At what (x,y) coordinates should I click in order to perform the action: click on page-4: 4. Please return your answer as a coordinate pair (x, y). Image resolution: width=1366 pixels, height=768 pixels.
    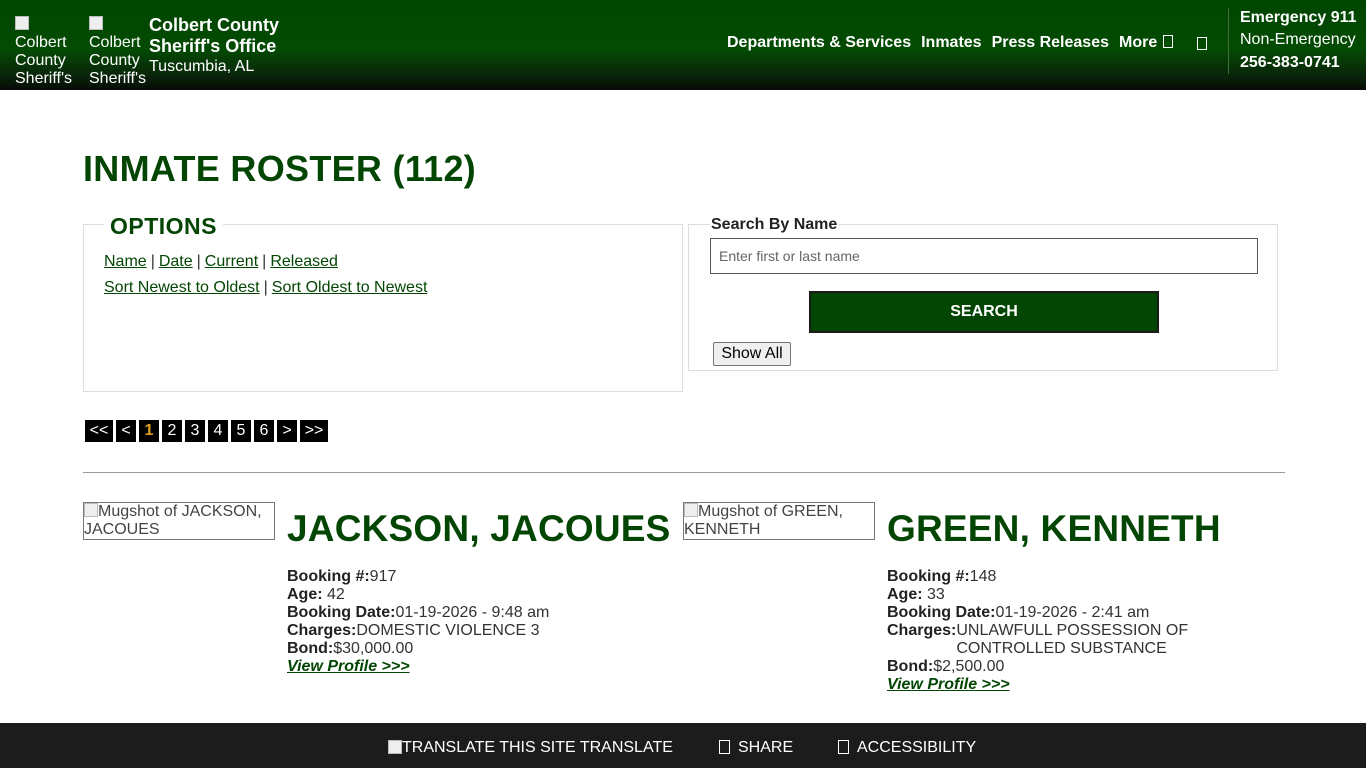
    Looking at the image, I should click on (218, 431).